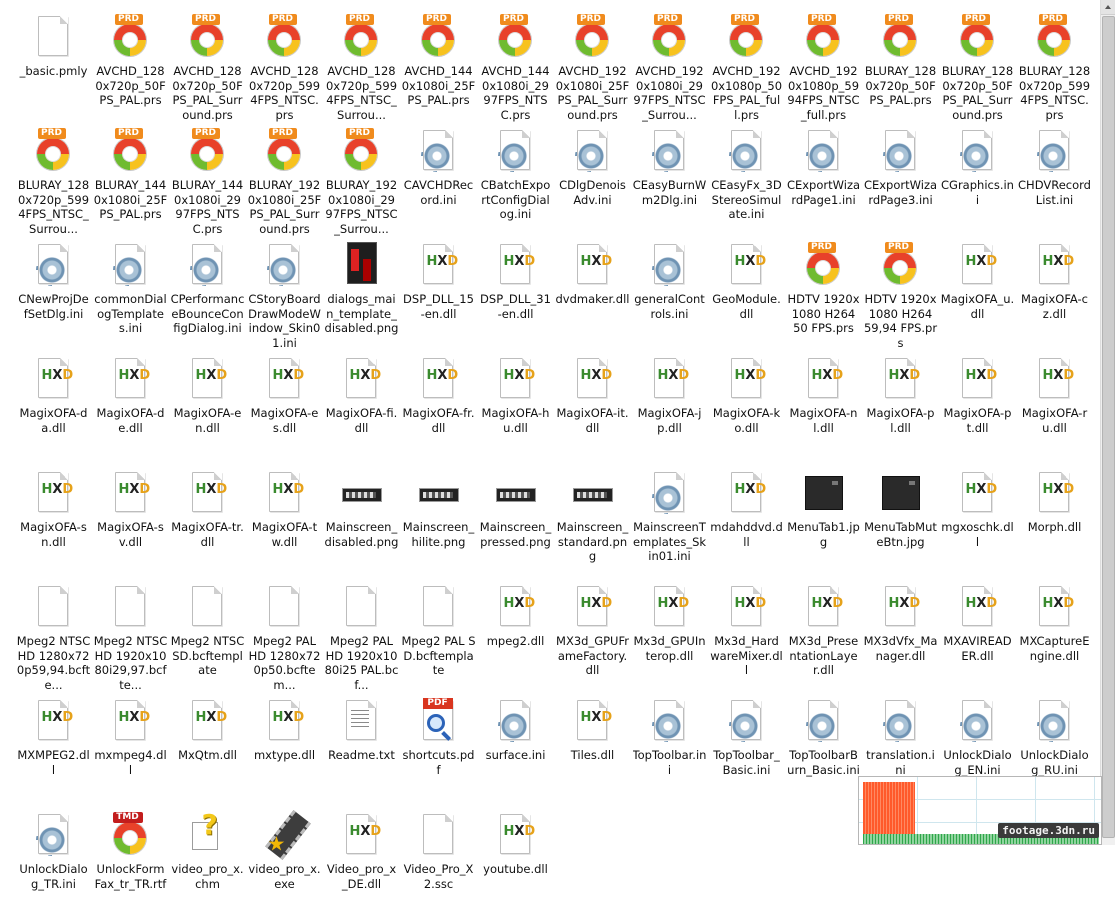  I want to click on file-item: PRD BLURAY_1440x1080i_25FPS_PAL.prs, so click(130, 183).